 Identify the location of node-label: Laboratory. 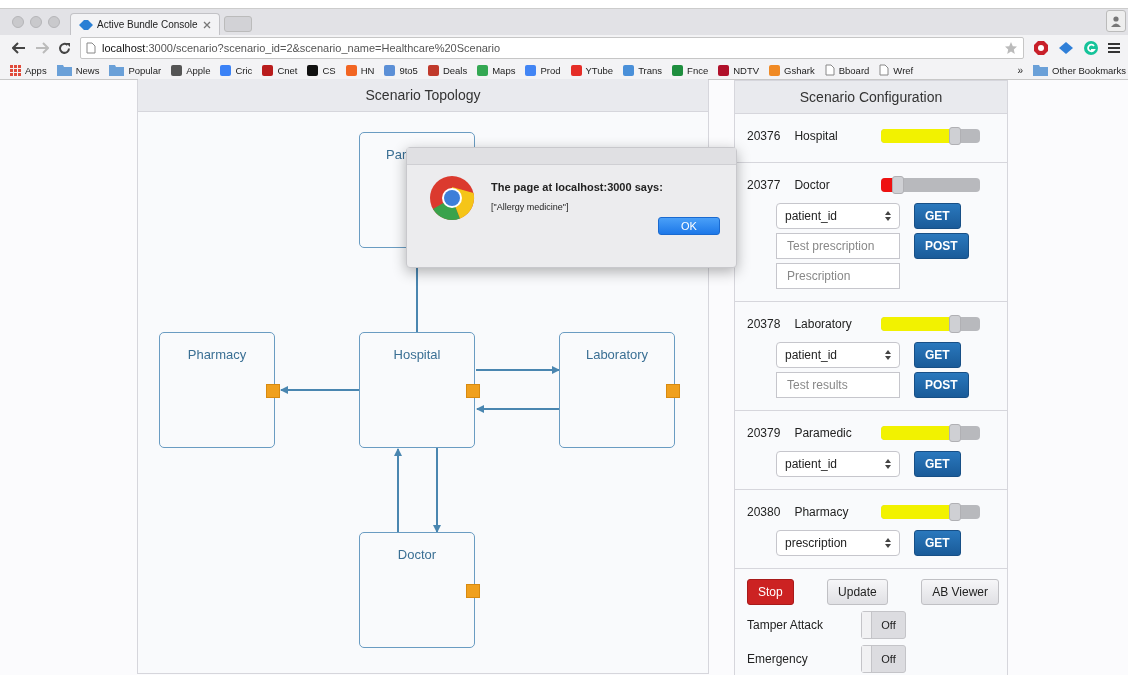
(617, 355).